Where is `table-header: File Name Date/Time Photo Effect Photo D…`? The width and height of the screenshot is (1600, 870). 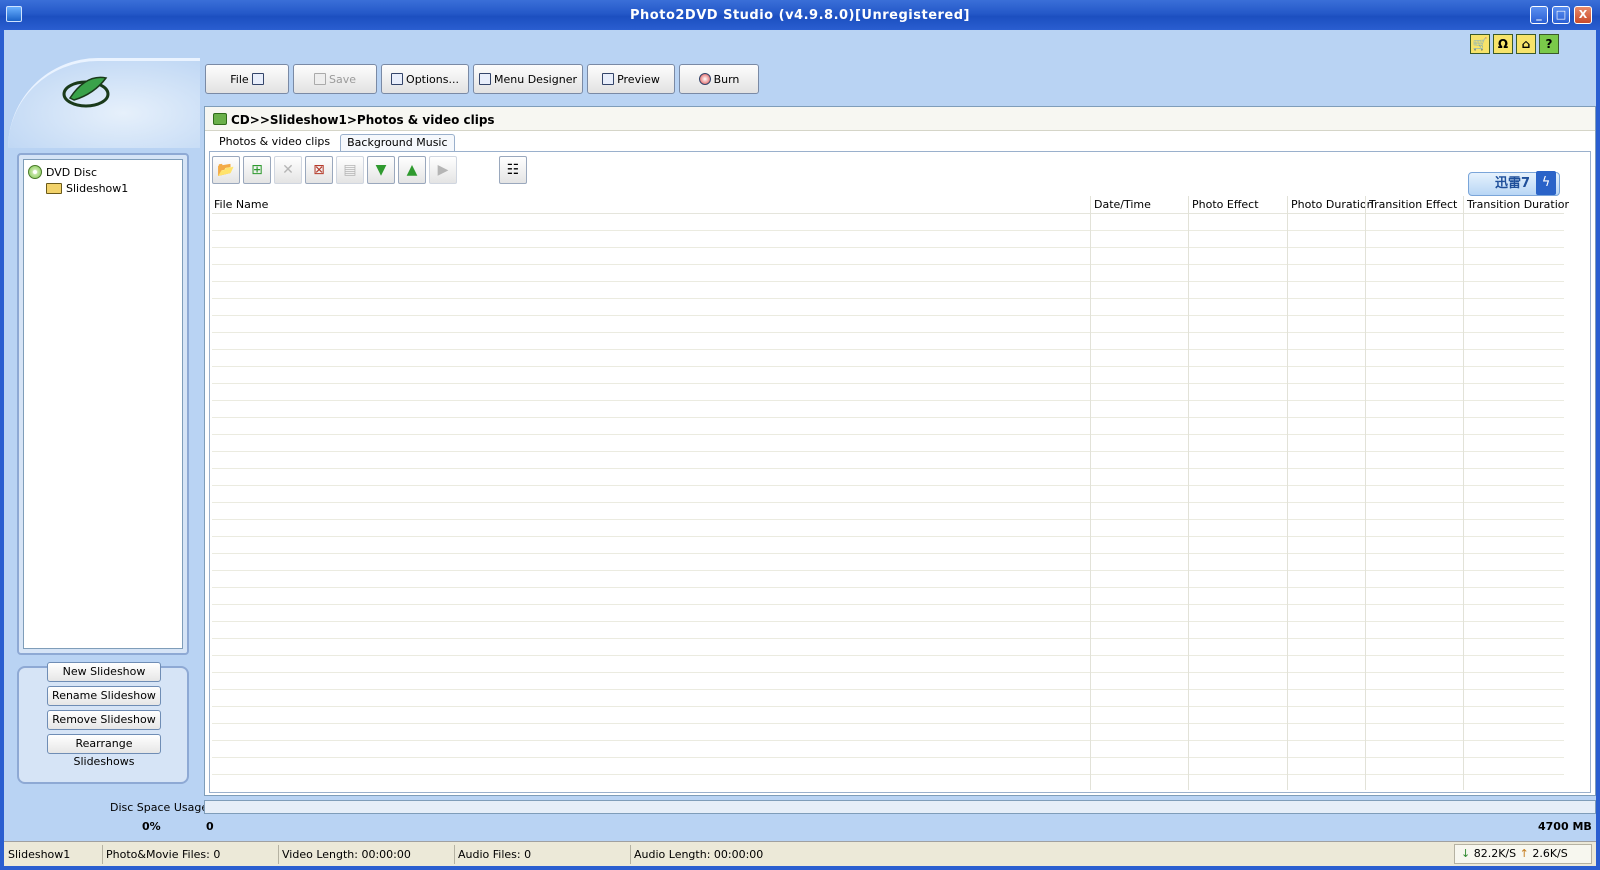
table-header: File Name Date/Time Photo Effect Photo D… is located at coordinates (890, 205).